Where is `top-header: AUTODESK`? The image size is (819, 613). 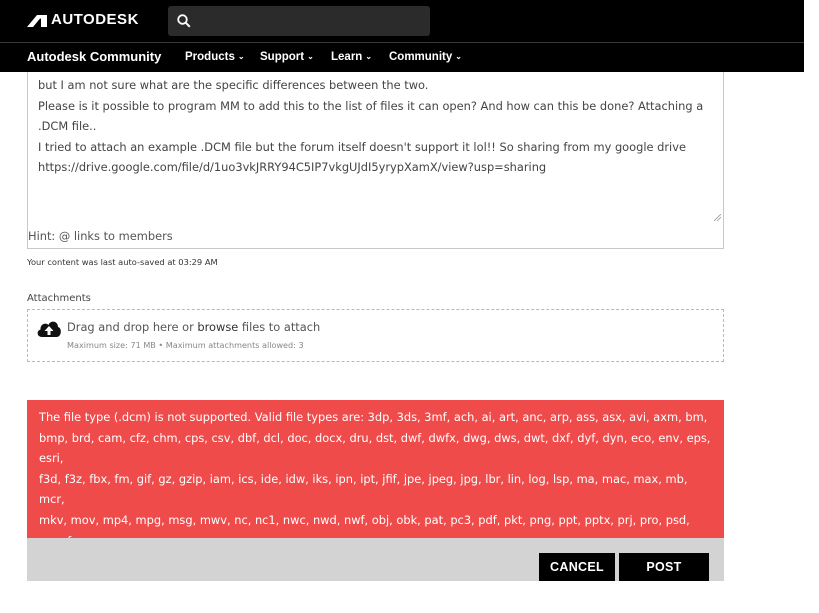
top-header: AUTODESK is located at coordinates (402, 21).